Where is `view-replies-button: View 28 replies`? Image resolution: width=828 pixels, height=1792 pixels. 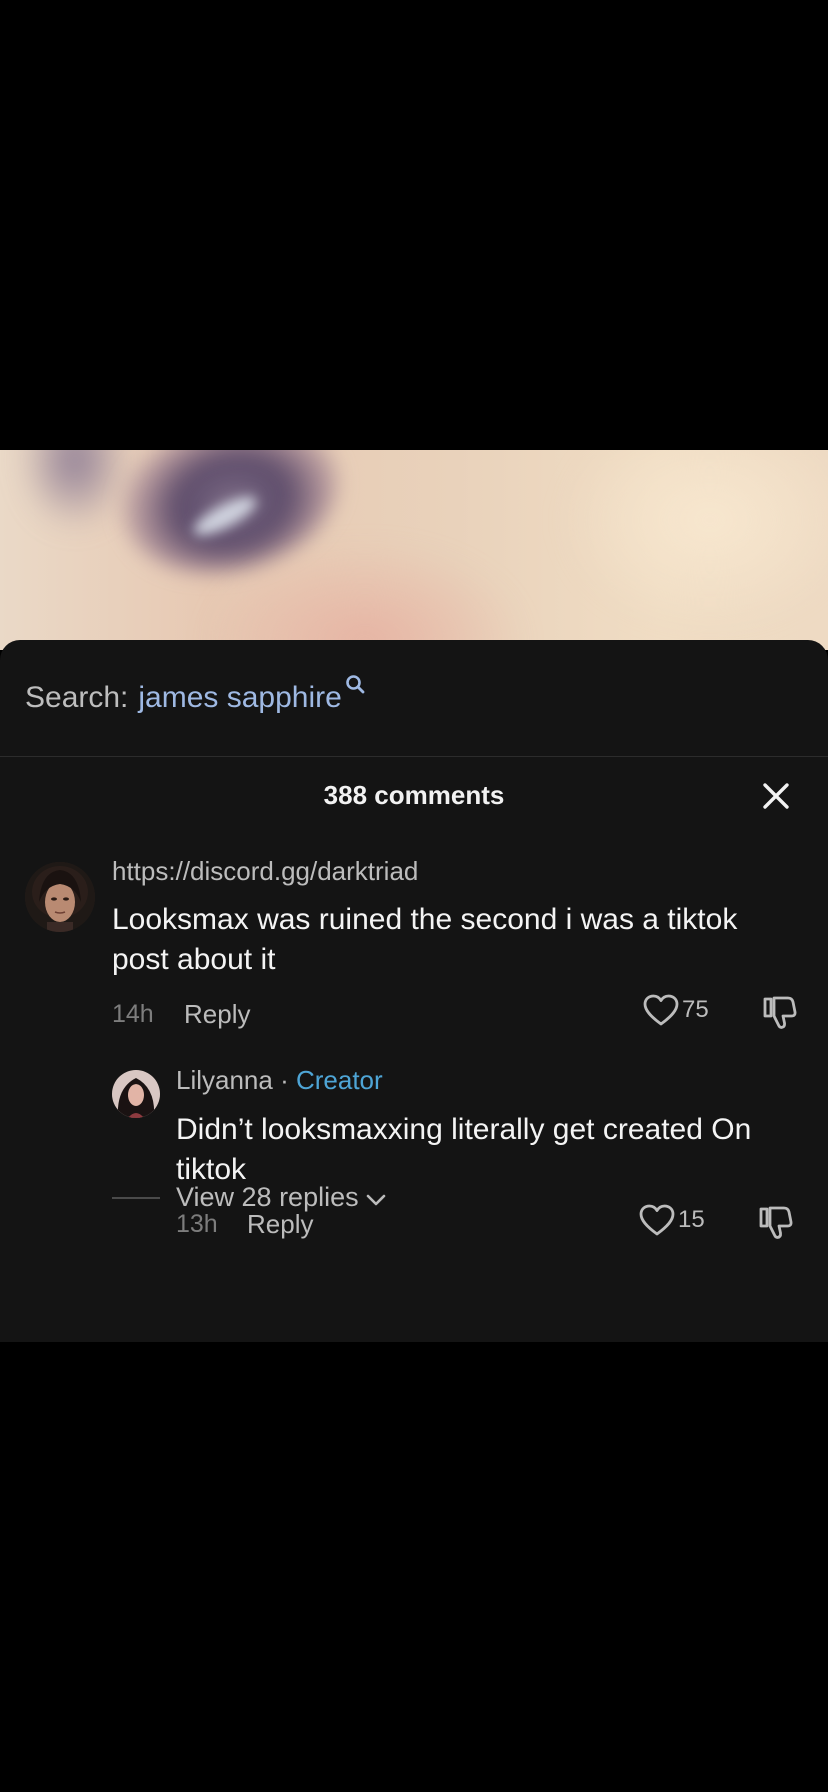
view-replies-button: View 28 replies is located at coordinates (249, 1197).